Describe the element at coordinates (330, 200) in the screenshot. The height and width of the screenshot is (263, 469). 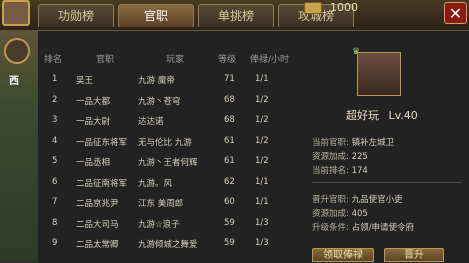
I see `next-title-label: 晋升官职:` at that location.